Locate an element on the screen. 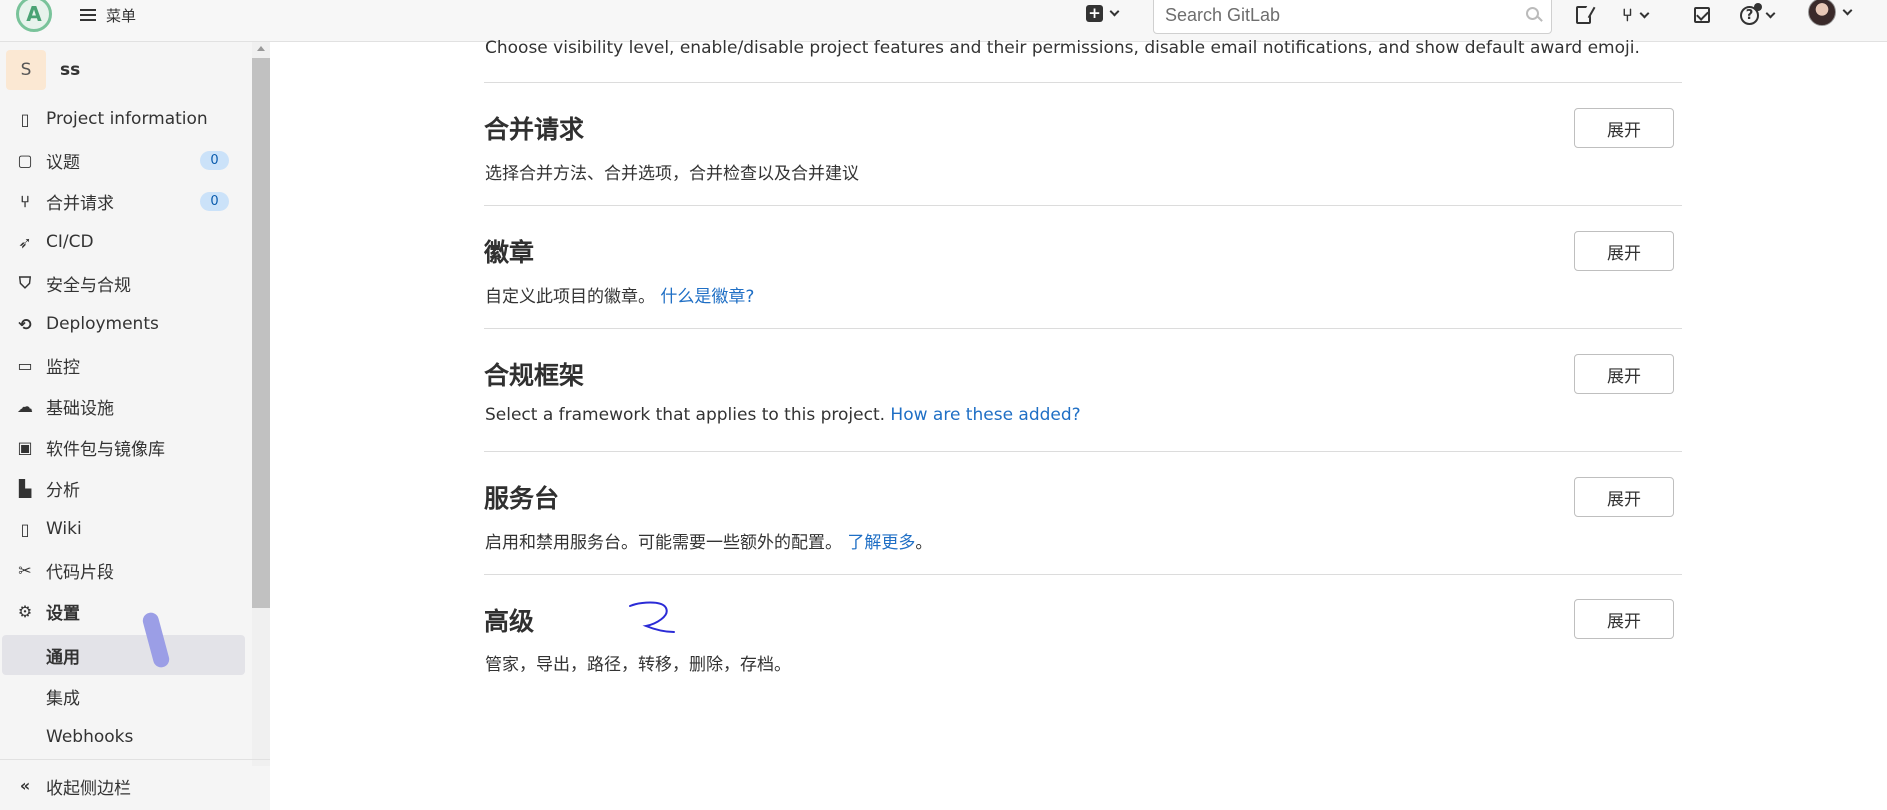 The height and width of the screenshot is (810, 1887). rocket-icon: ➶ is located at coordinates (25, 242).